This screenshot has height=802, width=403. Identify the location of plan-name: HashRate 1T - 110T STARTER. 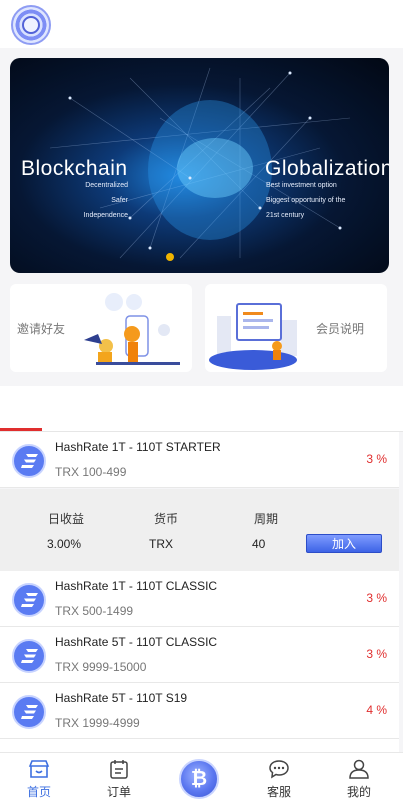
(138, 447).